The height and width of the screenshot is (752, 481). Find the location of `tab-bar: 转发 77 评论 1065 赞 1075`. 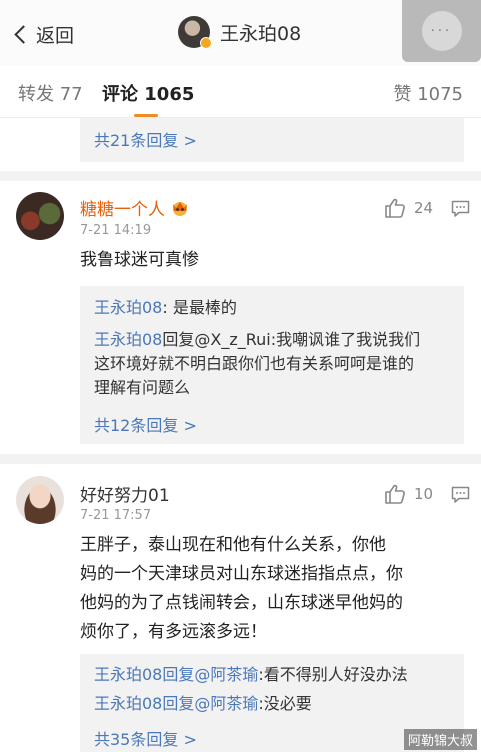

tab-bar: 转发 77 评论 1065 赞 1075 is located at coordinates (240, 92).